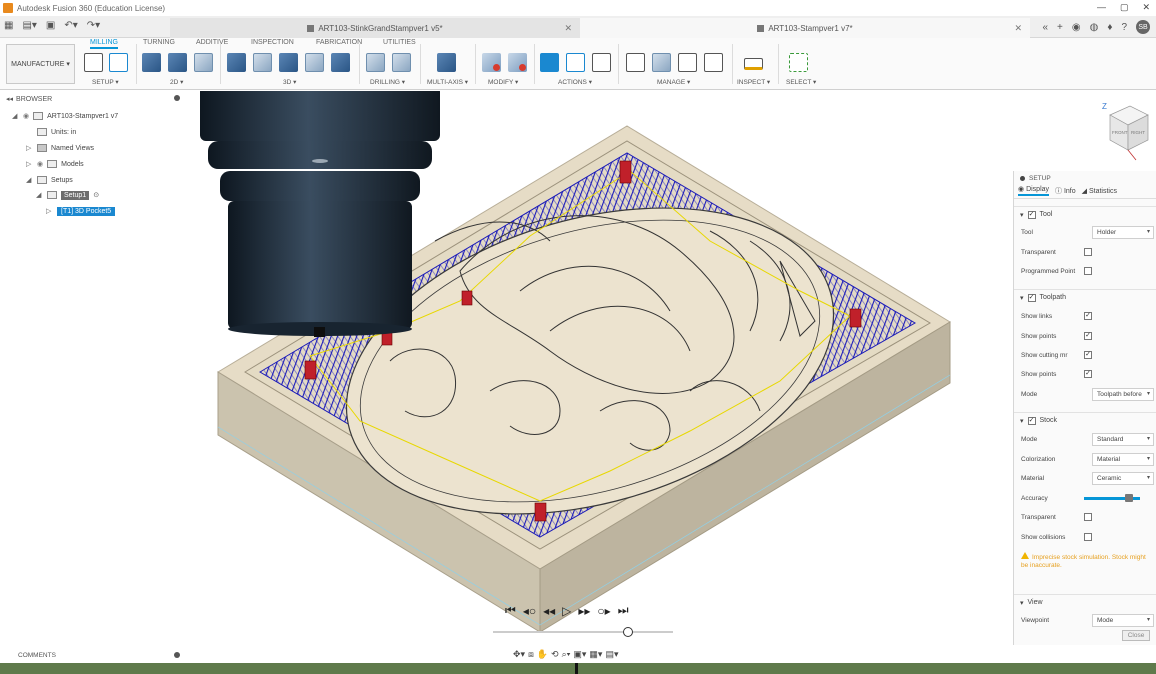 The height and width of the screenshot is (674, 1156). I want to click on show-collisions-checkbox, so click(1088, 537).